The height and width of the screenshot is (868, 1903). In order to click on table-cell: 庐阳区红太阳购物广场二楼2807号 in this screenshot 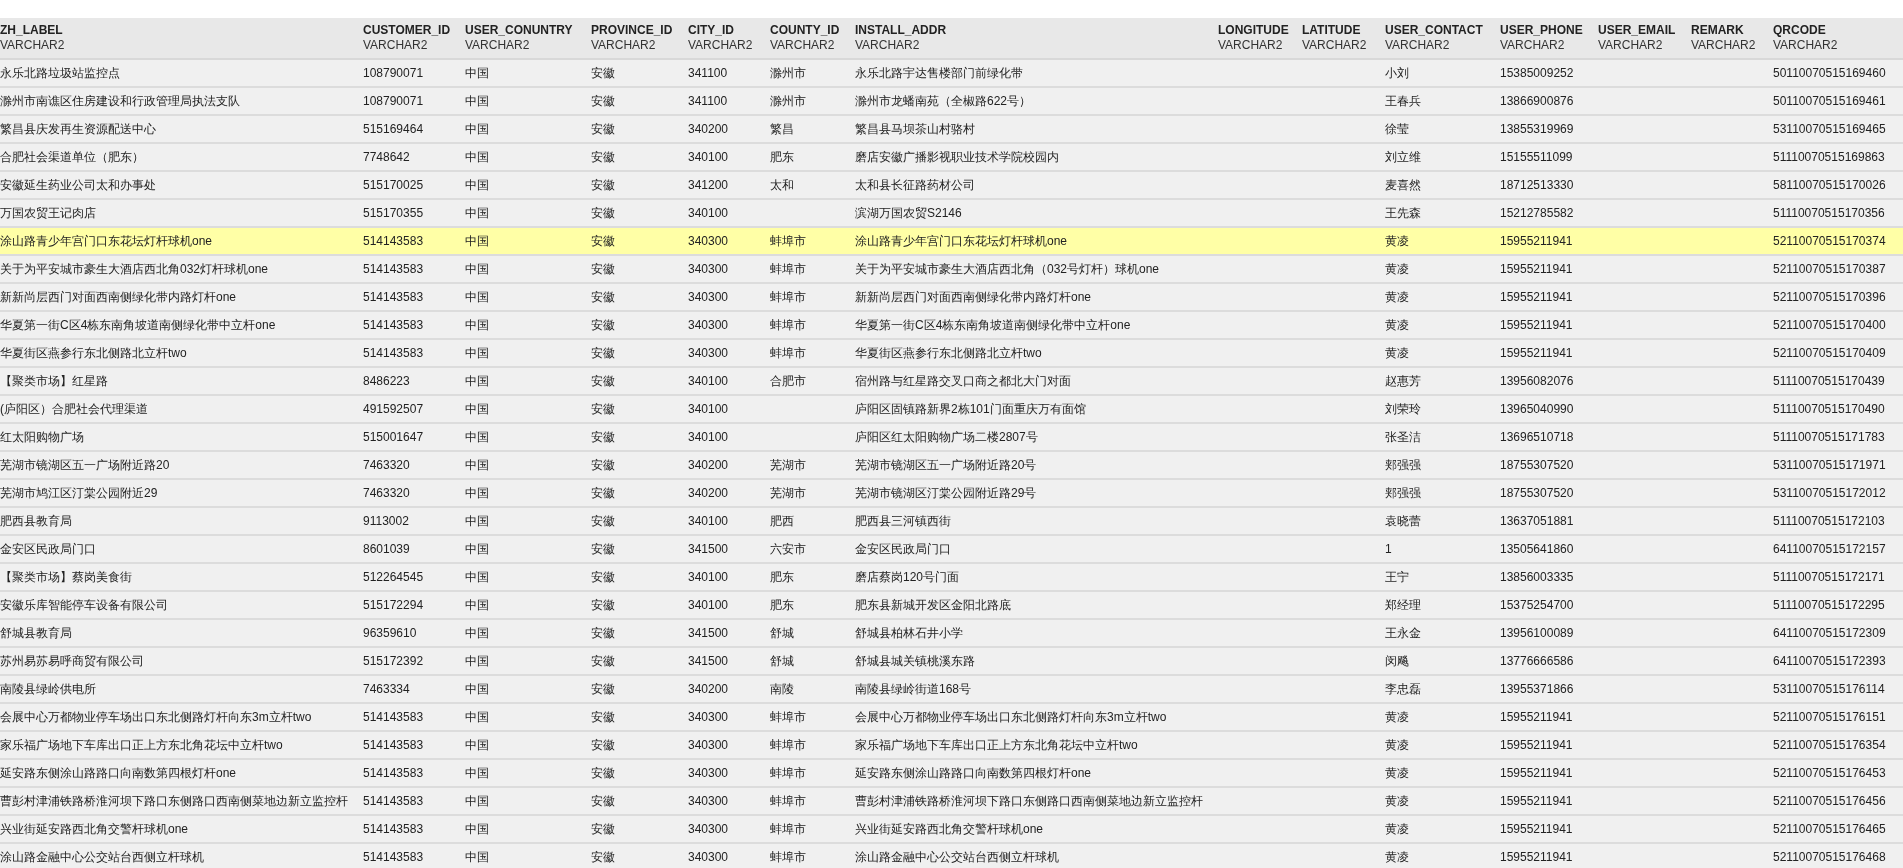, I will do `click(946, 436)`.